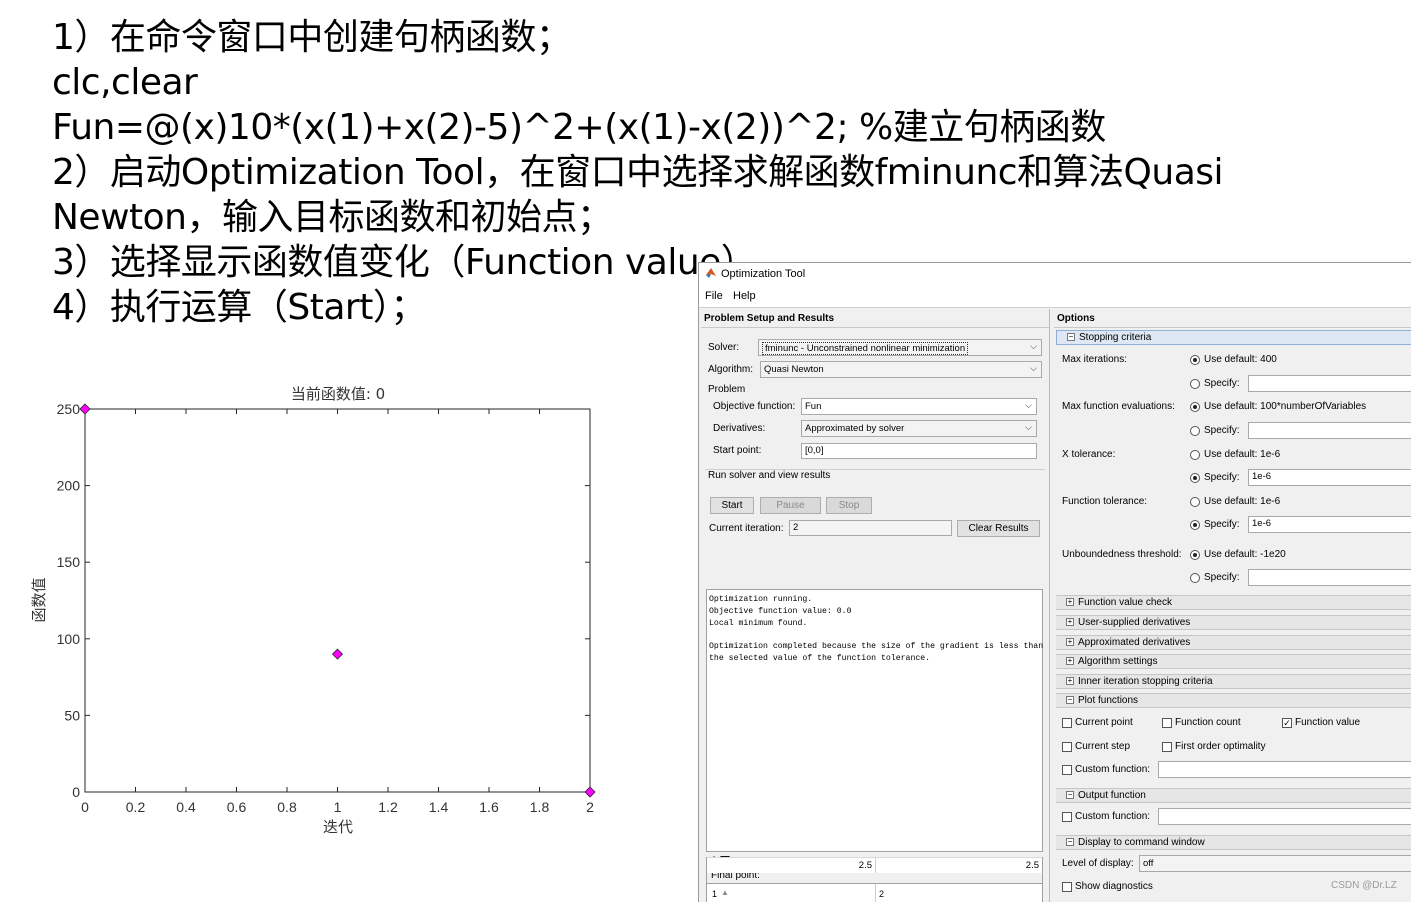 The height and width of the screenshot is (902, 1411). Describe the element at coordinates (1134, 622) in the screenshot. I see `section-title: User-supplied derivatives` at that location.